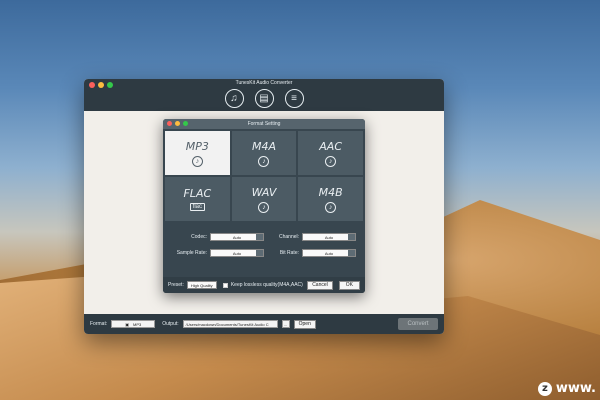 This screenshot has height=400, width=600. Describe the element at coordinates (418, 324) in the screenshot. I see `convert-button: Convert` at that location.